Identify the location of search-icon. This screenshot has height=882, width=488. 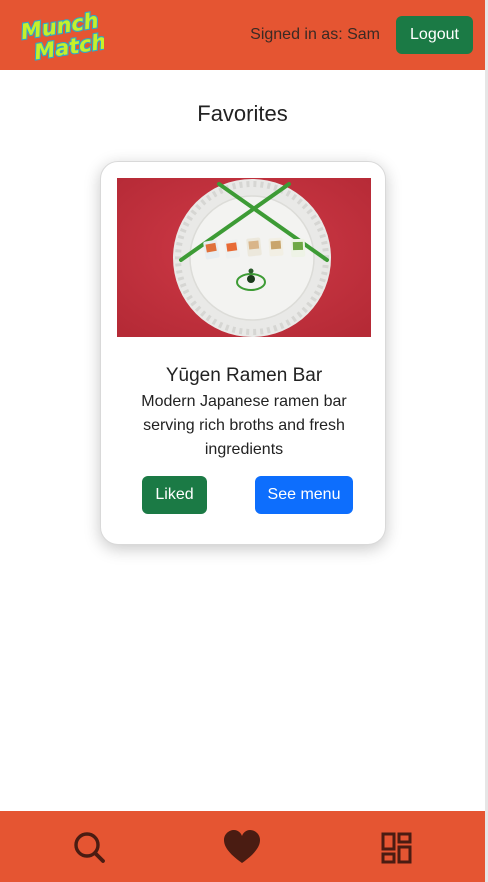
(89, 847).